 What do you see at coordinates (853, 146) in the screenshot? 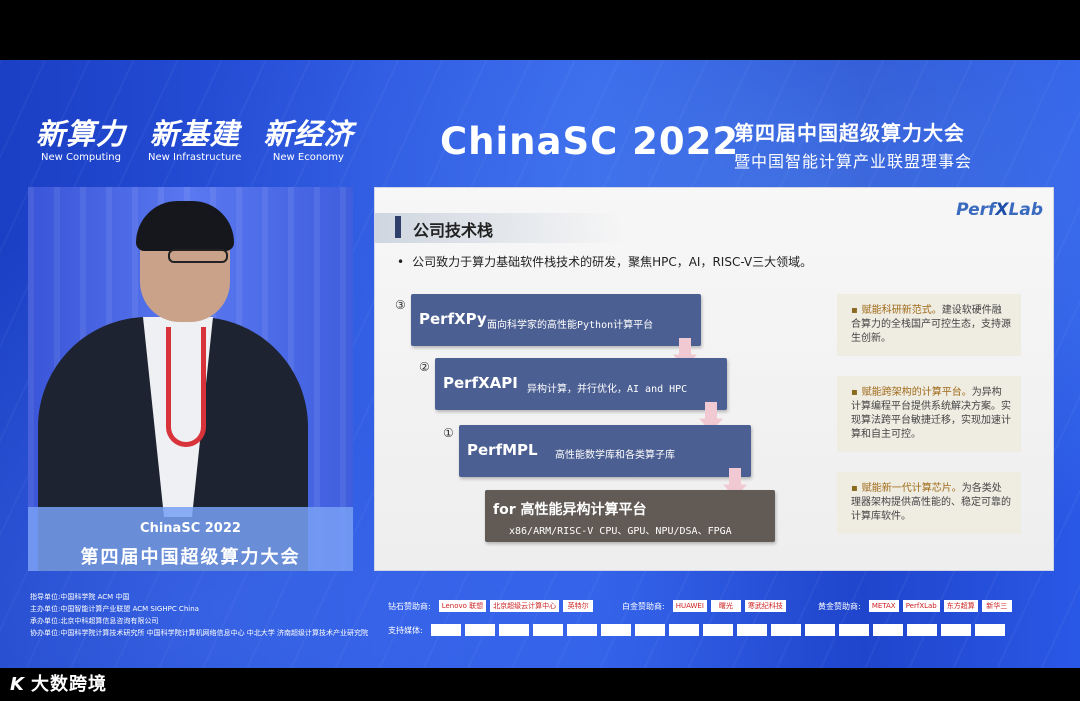
I see `conference-title: 第四届中国超级算力大会 暨中国智能计算产业联盟理事会` at bounding box center [853, 146].